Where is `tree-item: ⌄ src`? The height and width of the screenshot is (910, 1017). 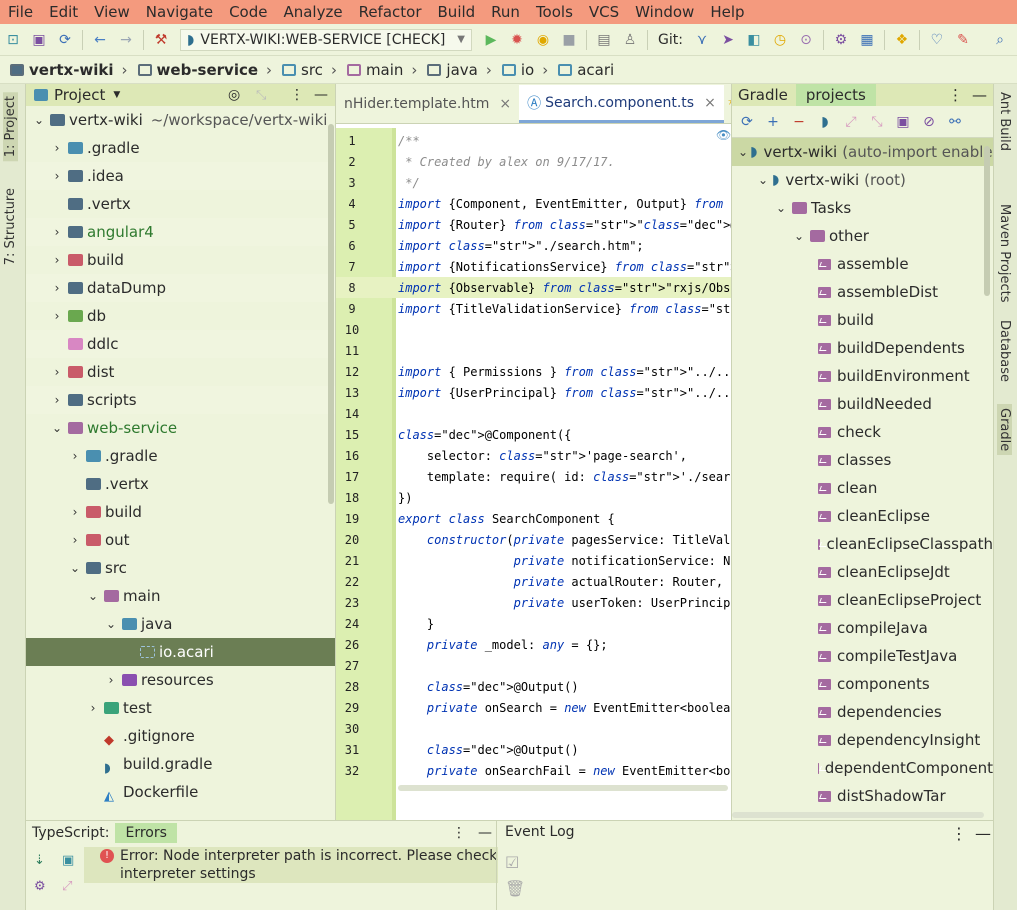 tree-item: ⌄ src is located at coordinates (180, 568).